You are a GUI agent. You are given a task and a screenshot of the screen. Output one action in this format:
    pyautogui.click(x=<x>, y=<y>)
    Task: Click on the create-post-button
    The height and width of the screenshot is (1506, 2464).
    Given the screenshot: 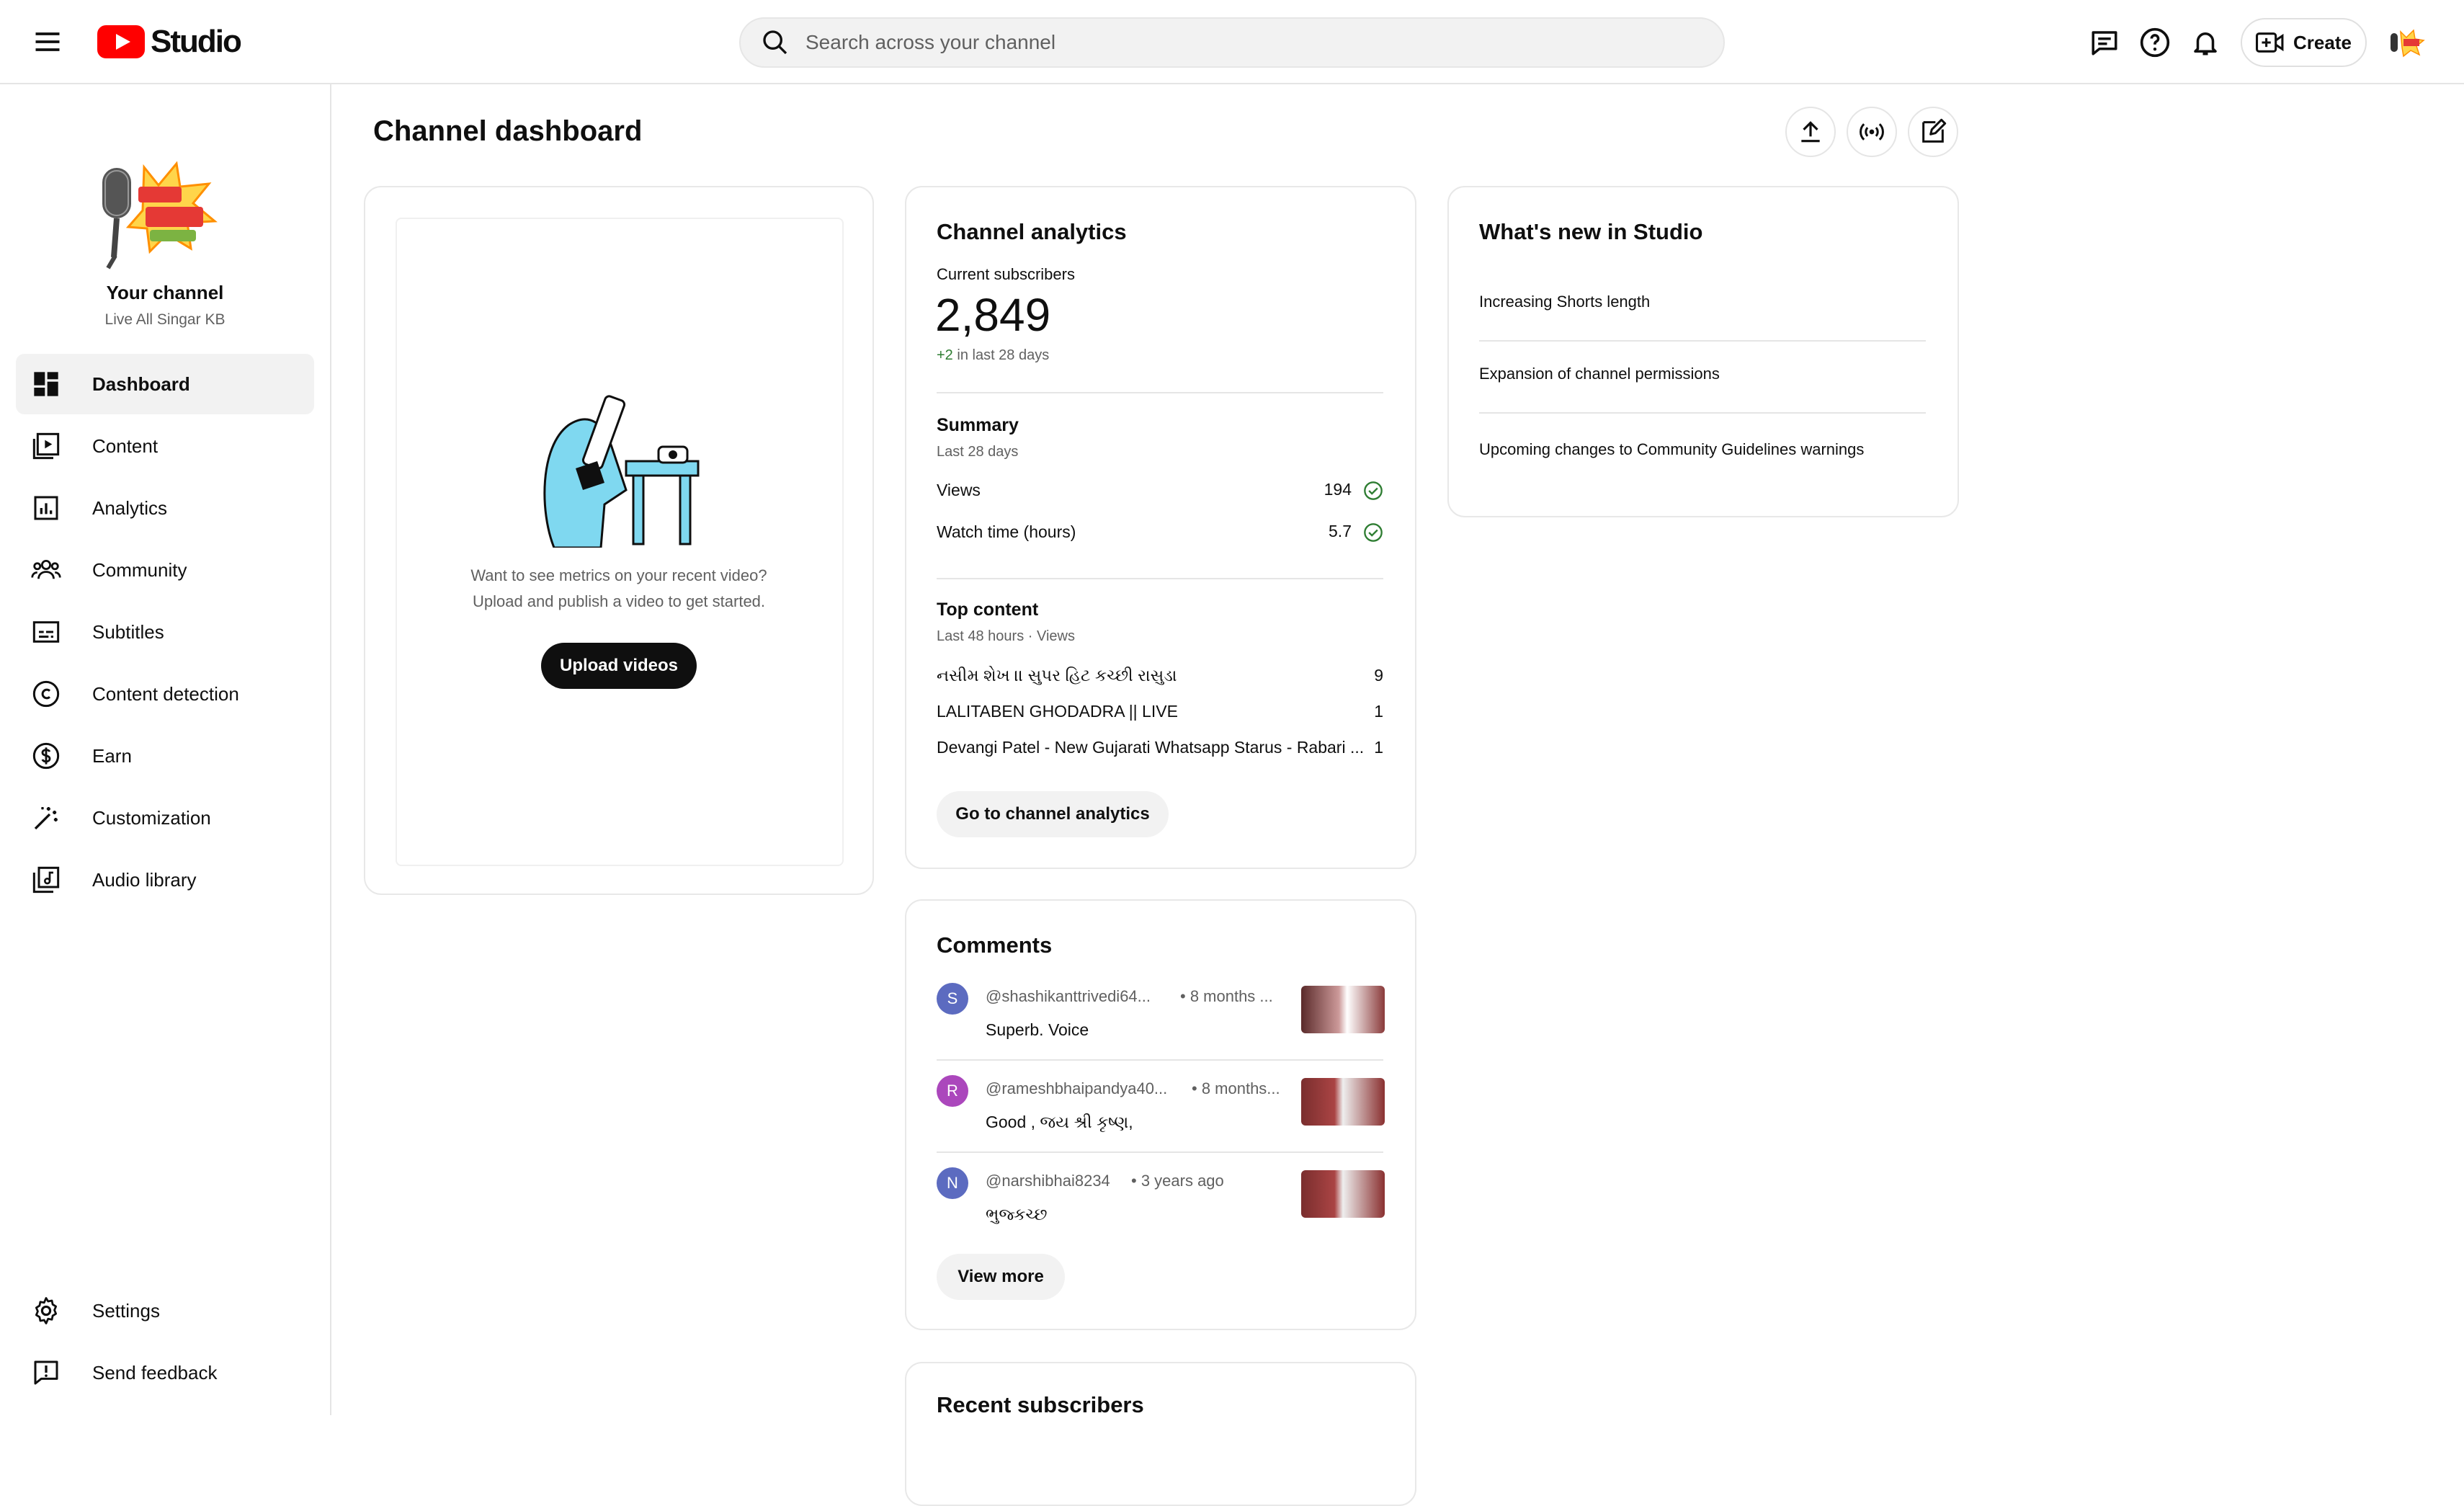 What is the action you would take?
    pyautogui.click(x=1933, y=132)
    